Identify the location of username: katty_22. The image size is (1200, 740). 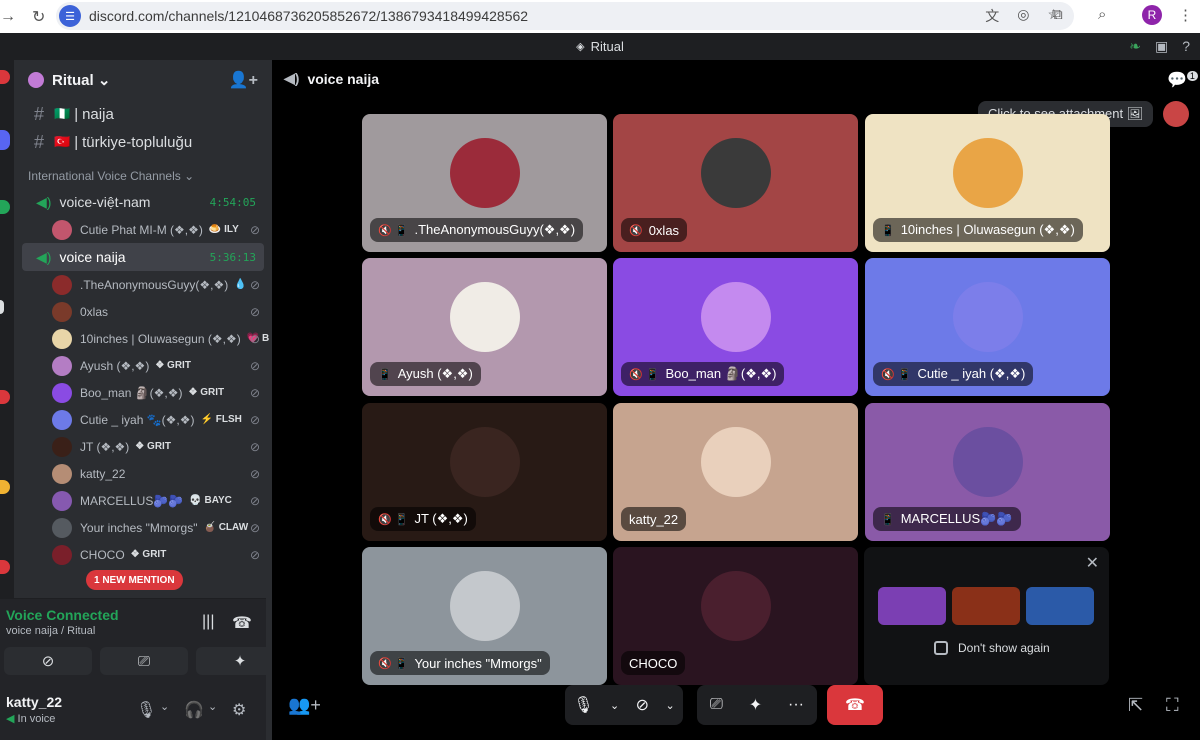
(34, 702).